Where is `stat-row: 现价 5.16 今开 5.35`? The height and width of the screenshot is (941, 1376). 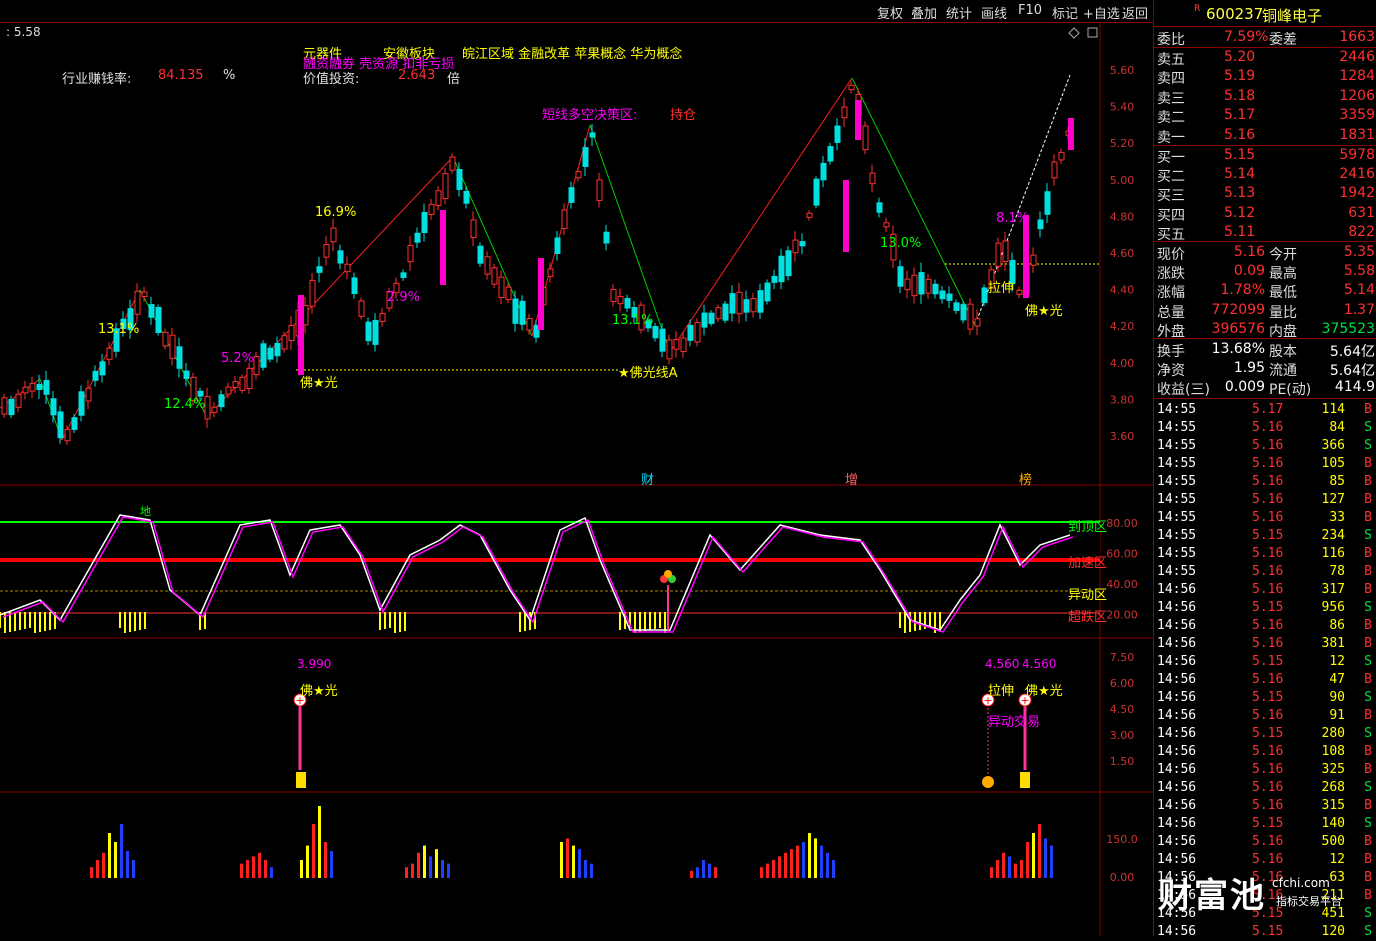 stat-row: 现价 5.16 今开 5.35 is located at coordinates (1265, 253).